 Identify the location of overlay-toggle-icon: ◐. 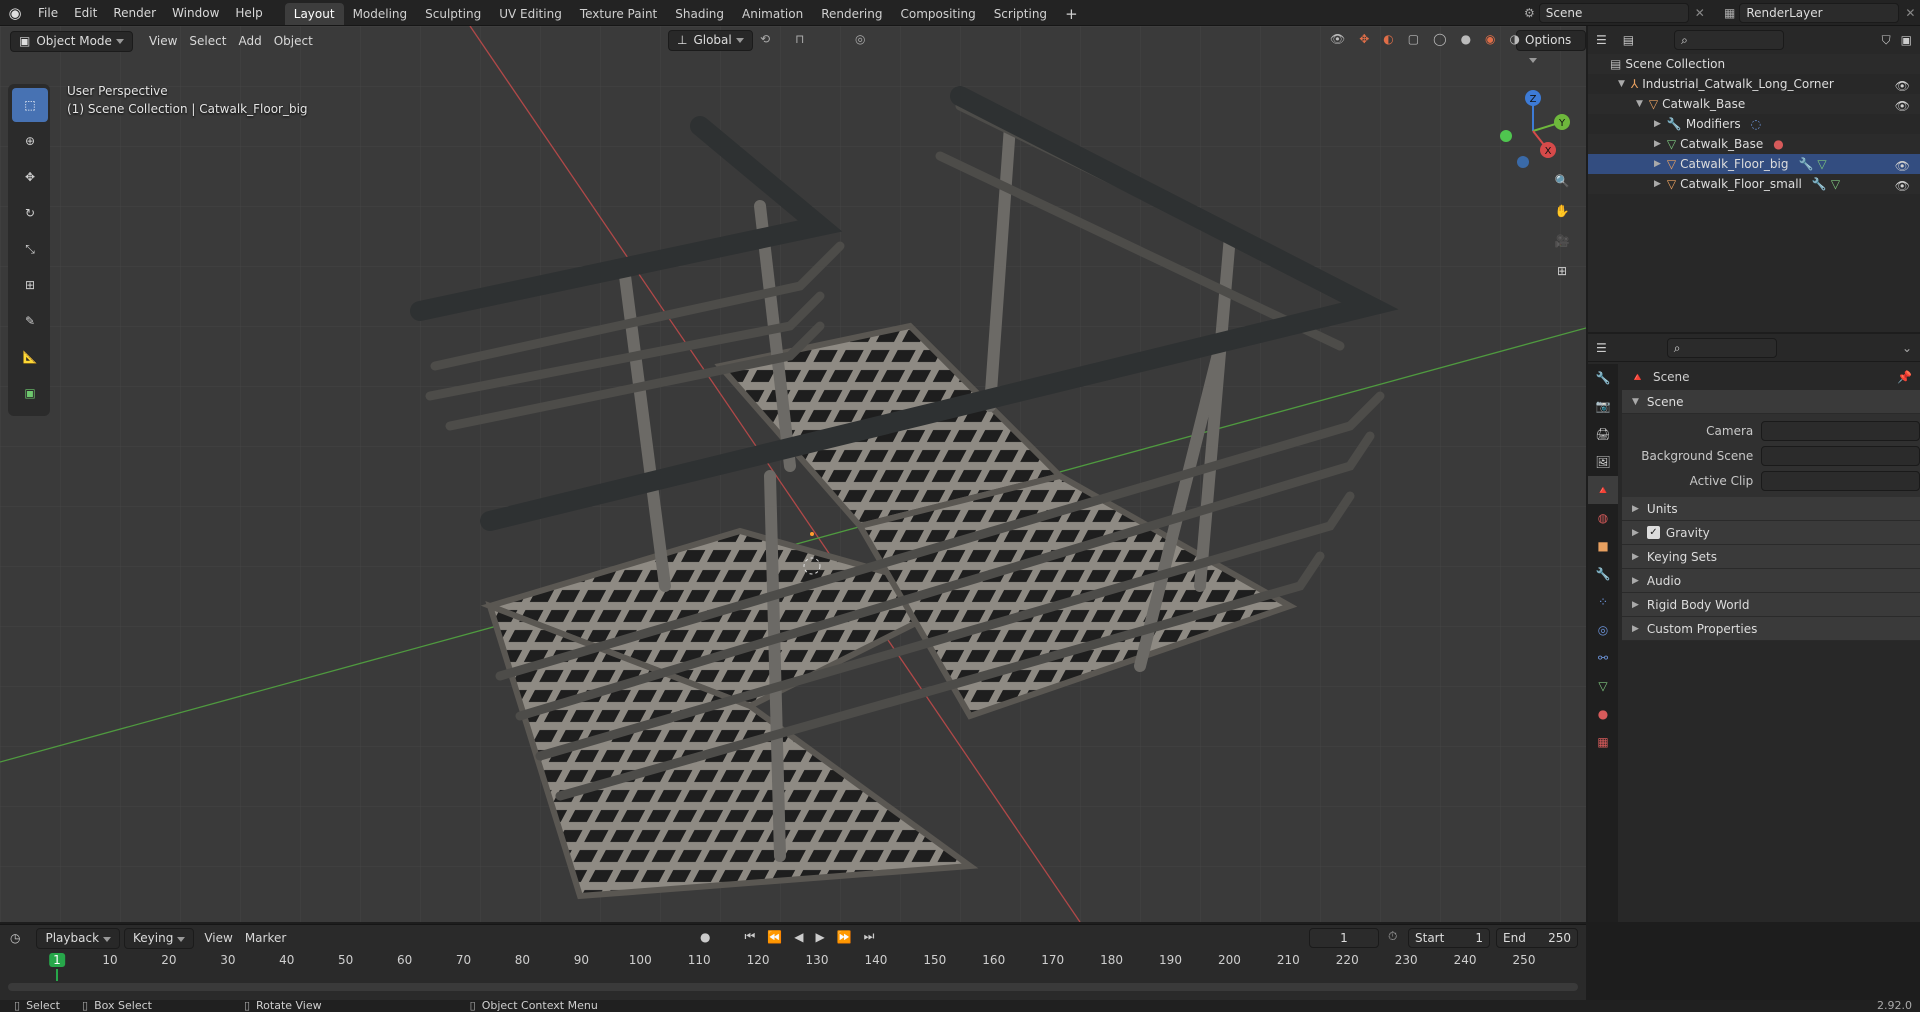
(1388, 39).